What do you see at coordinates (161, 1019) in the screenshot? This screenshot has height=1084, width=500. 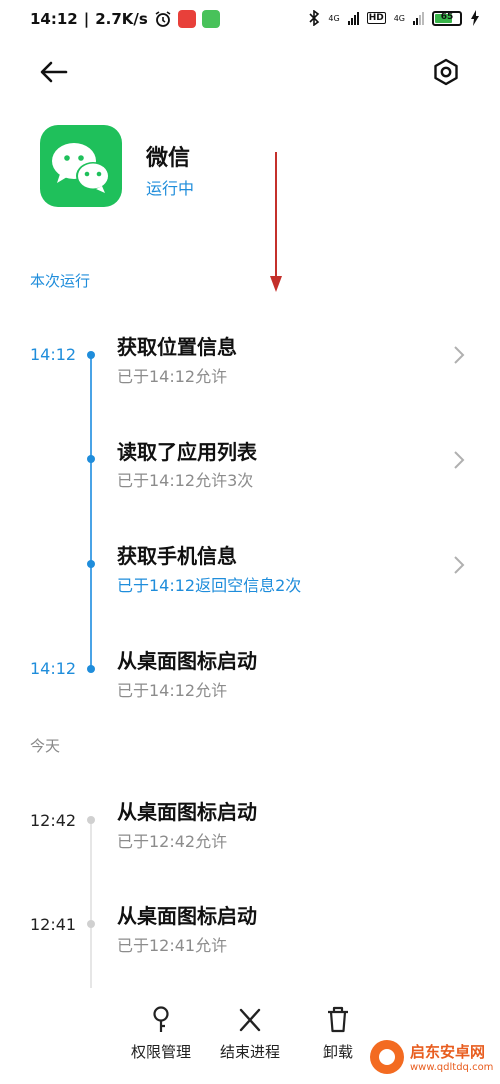 I see `key-icon` at bounding box center [161, 1019].